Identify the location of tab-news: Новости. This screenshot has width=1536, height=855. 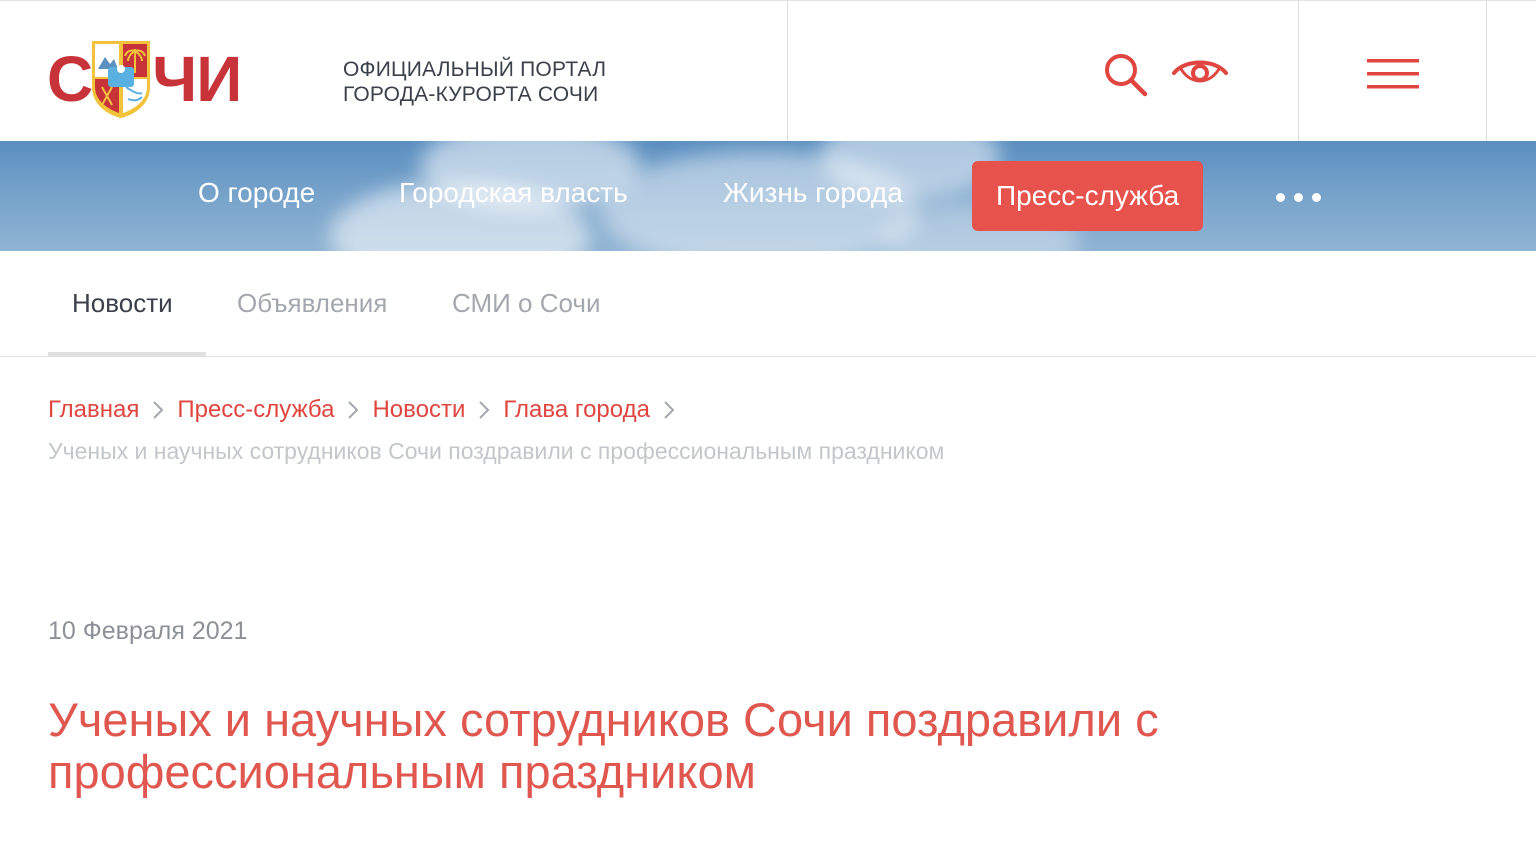
(122, 303).